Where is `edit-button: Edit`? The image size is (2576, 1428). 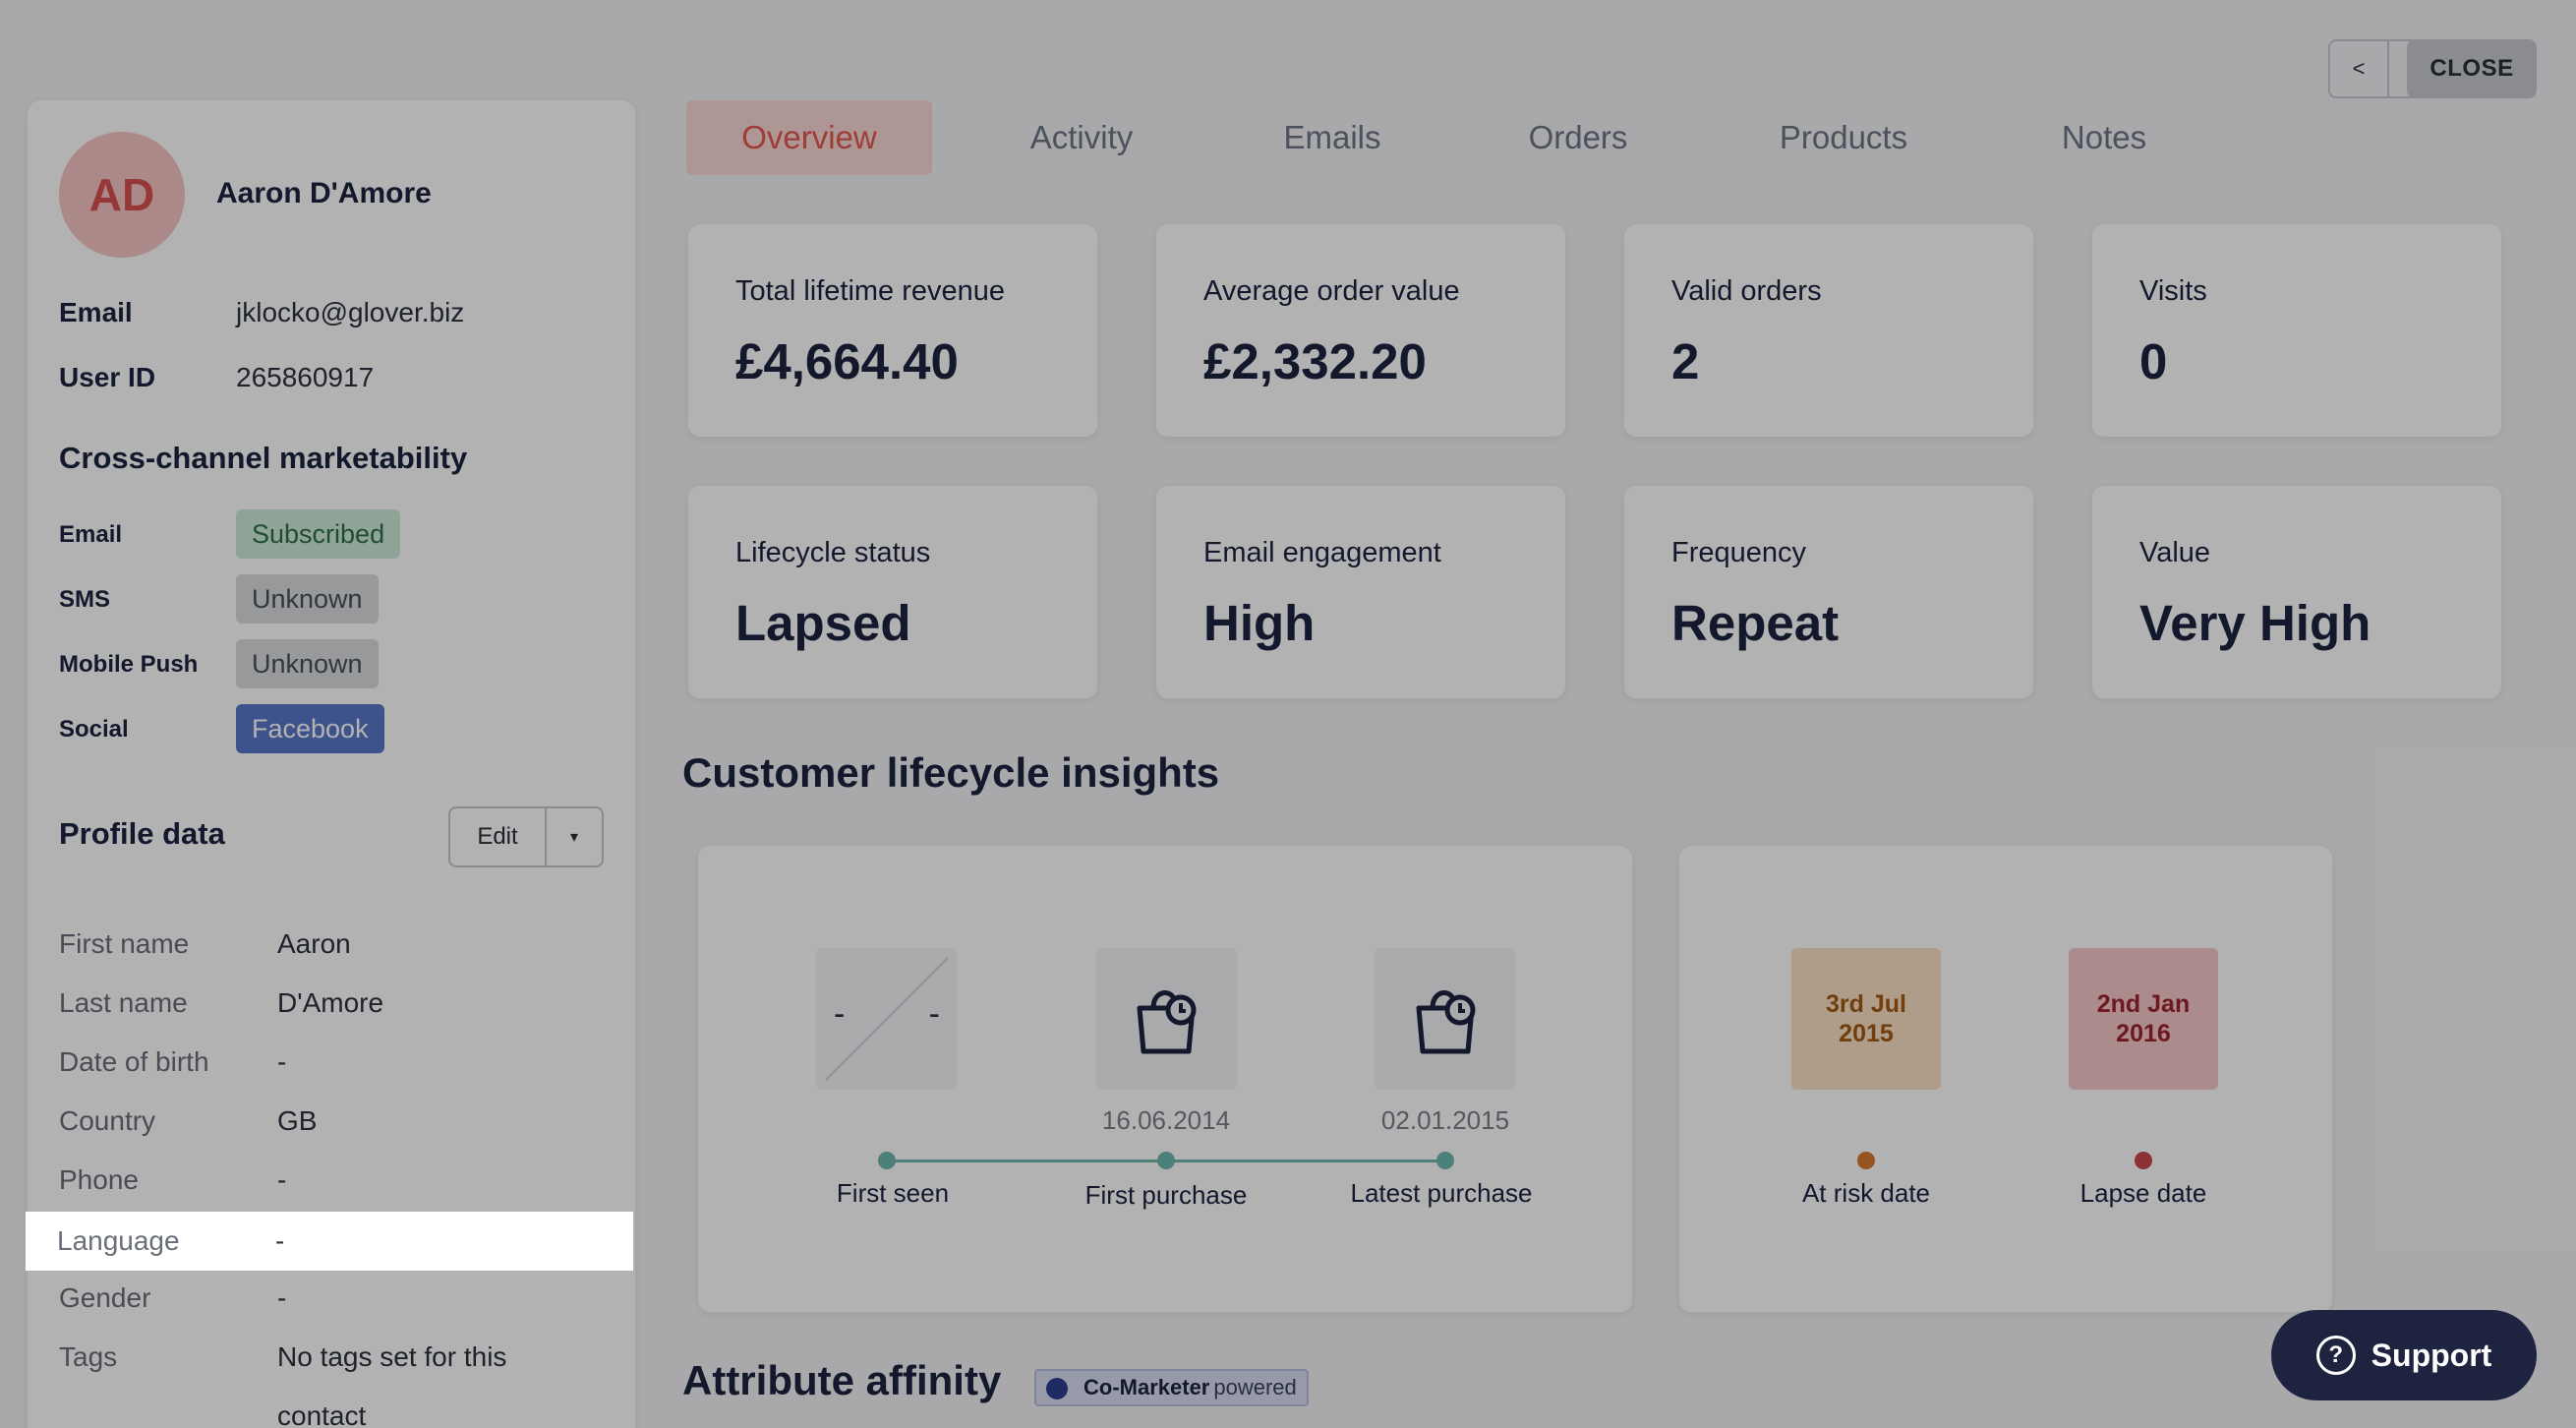
edit-button: Edit is located at coordinates (497, 836).